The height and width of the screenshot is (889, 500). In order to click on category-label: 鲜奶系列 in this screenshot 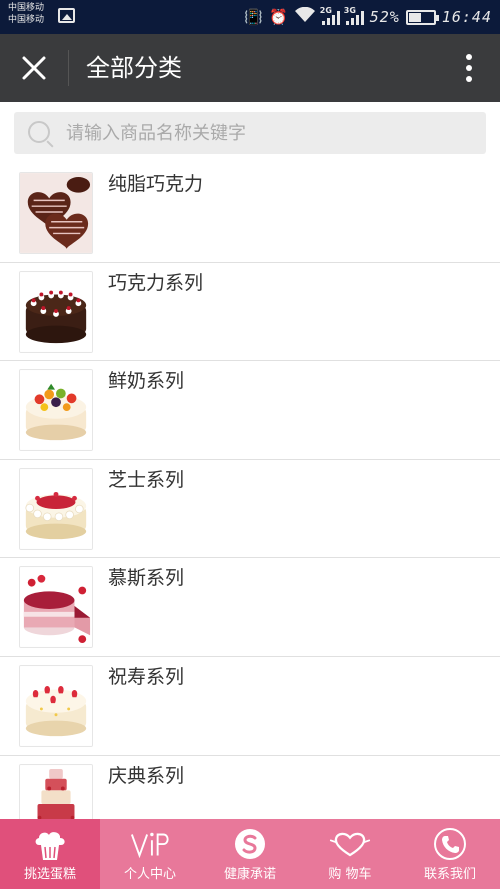, I will do `click(146, 381)`.